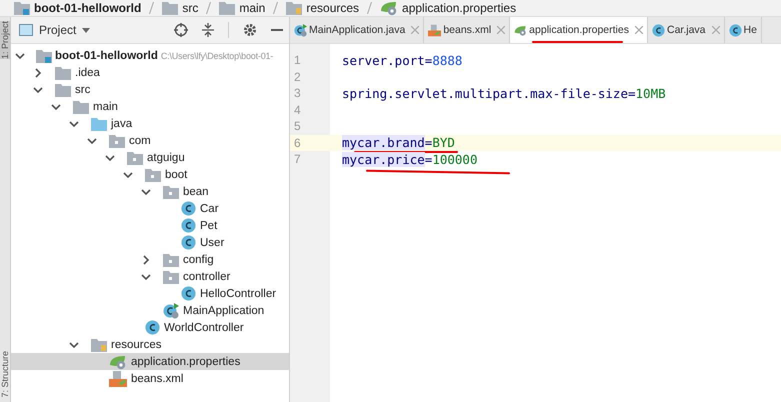 This screenshot has width=781, height=402. I want to click on line-number: 4, so click(297, 109).